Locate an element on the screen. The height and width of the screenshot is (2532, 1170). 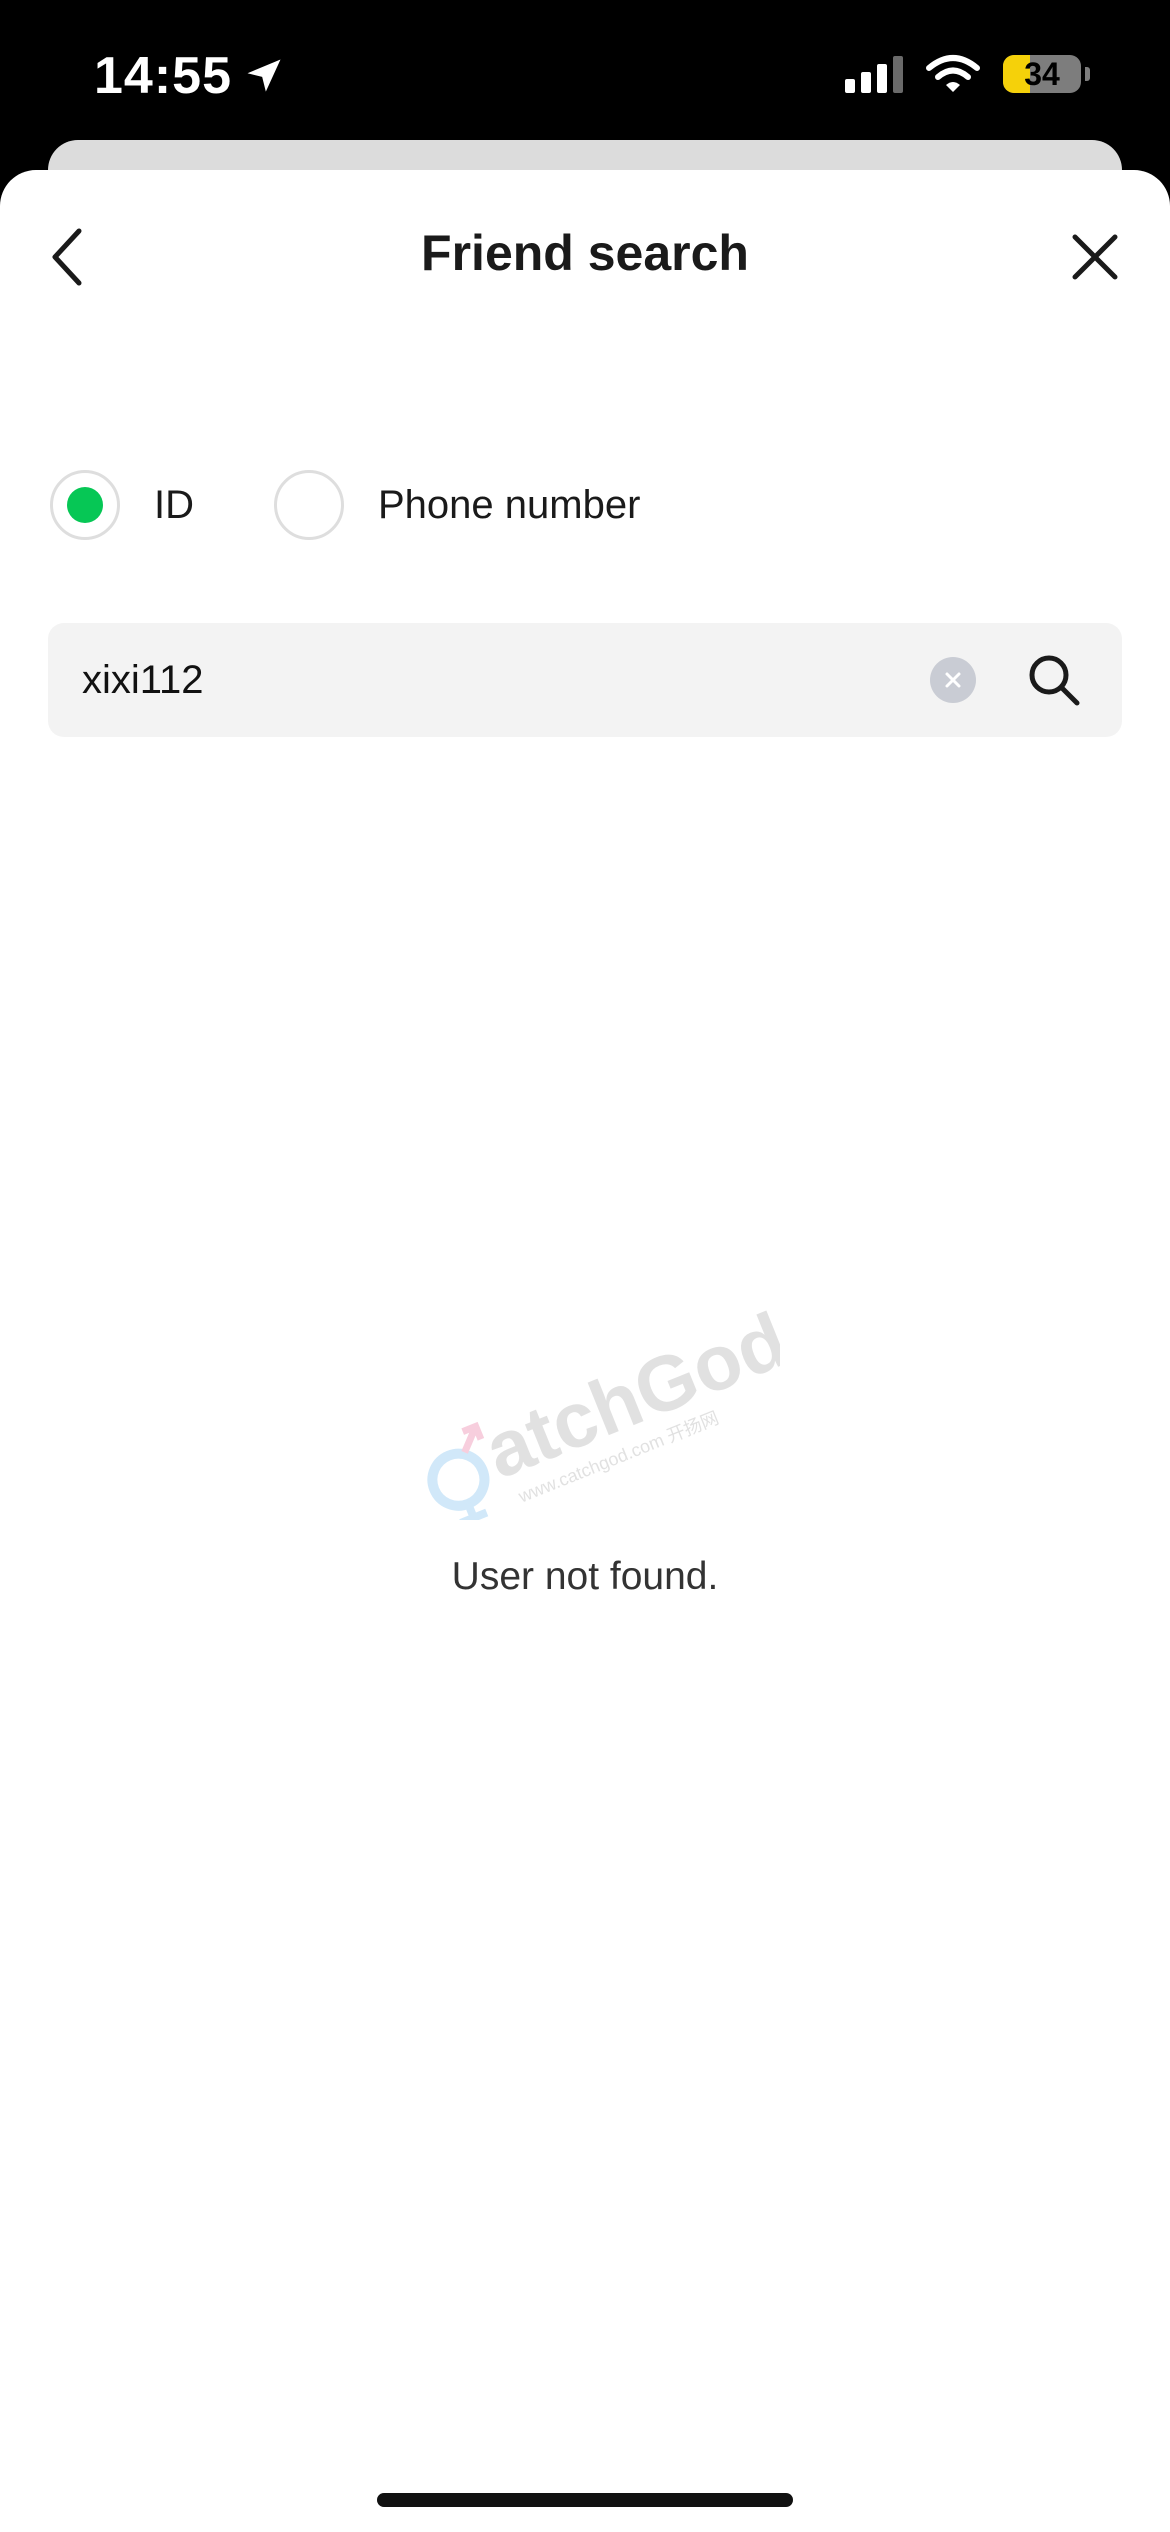
battery-tip is located at coordinates (1087, 74).